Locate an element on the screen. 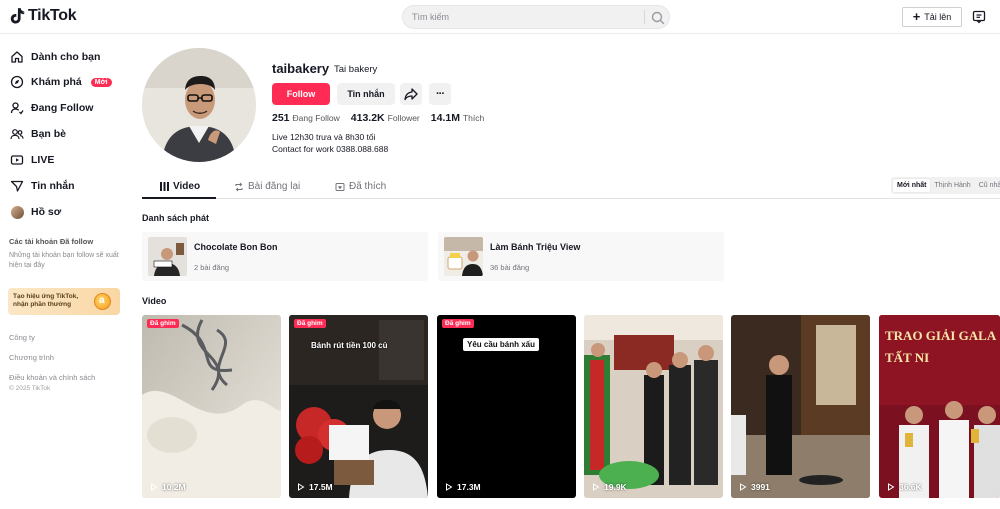 The image size is (1000, 509). tabs-divider is located at coordinates (571, 198).